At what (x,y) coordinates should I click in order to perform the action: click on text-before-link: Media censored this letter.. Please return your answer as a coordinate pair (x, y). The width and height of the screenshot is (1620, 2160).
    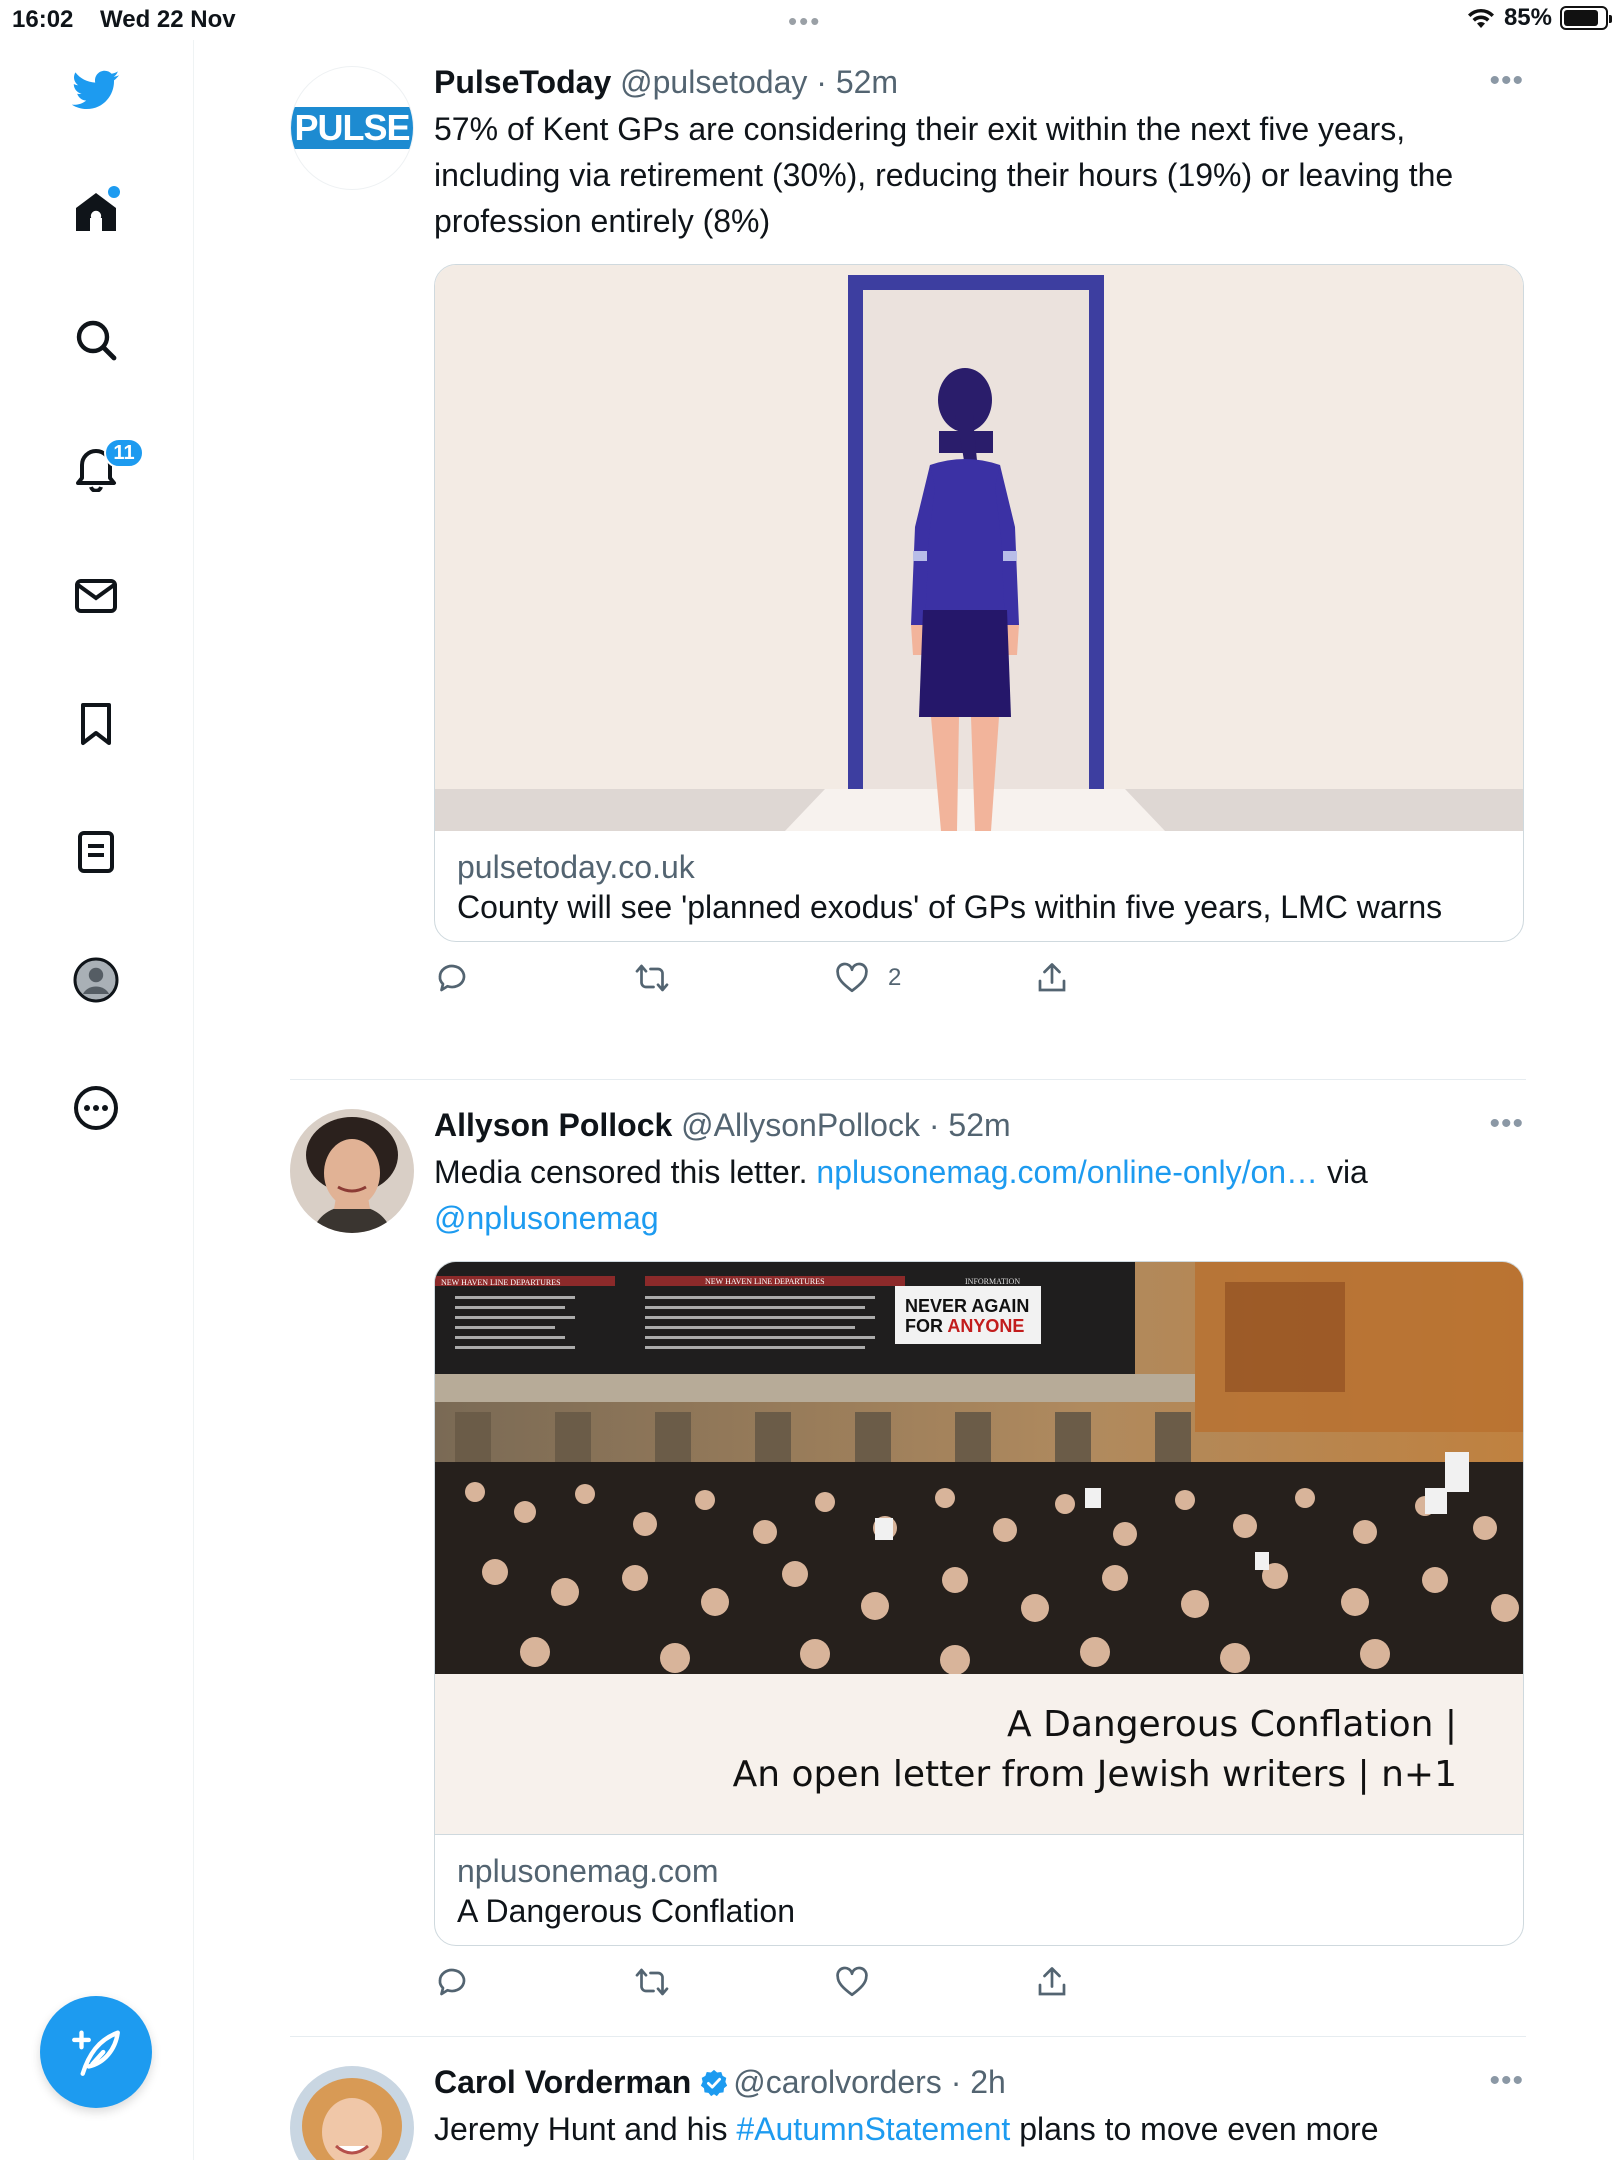
    Looking at the image, I should click on (625, 1172).